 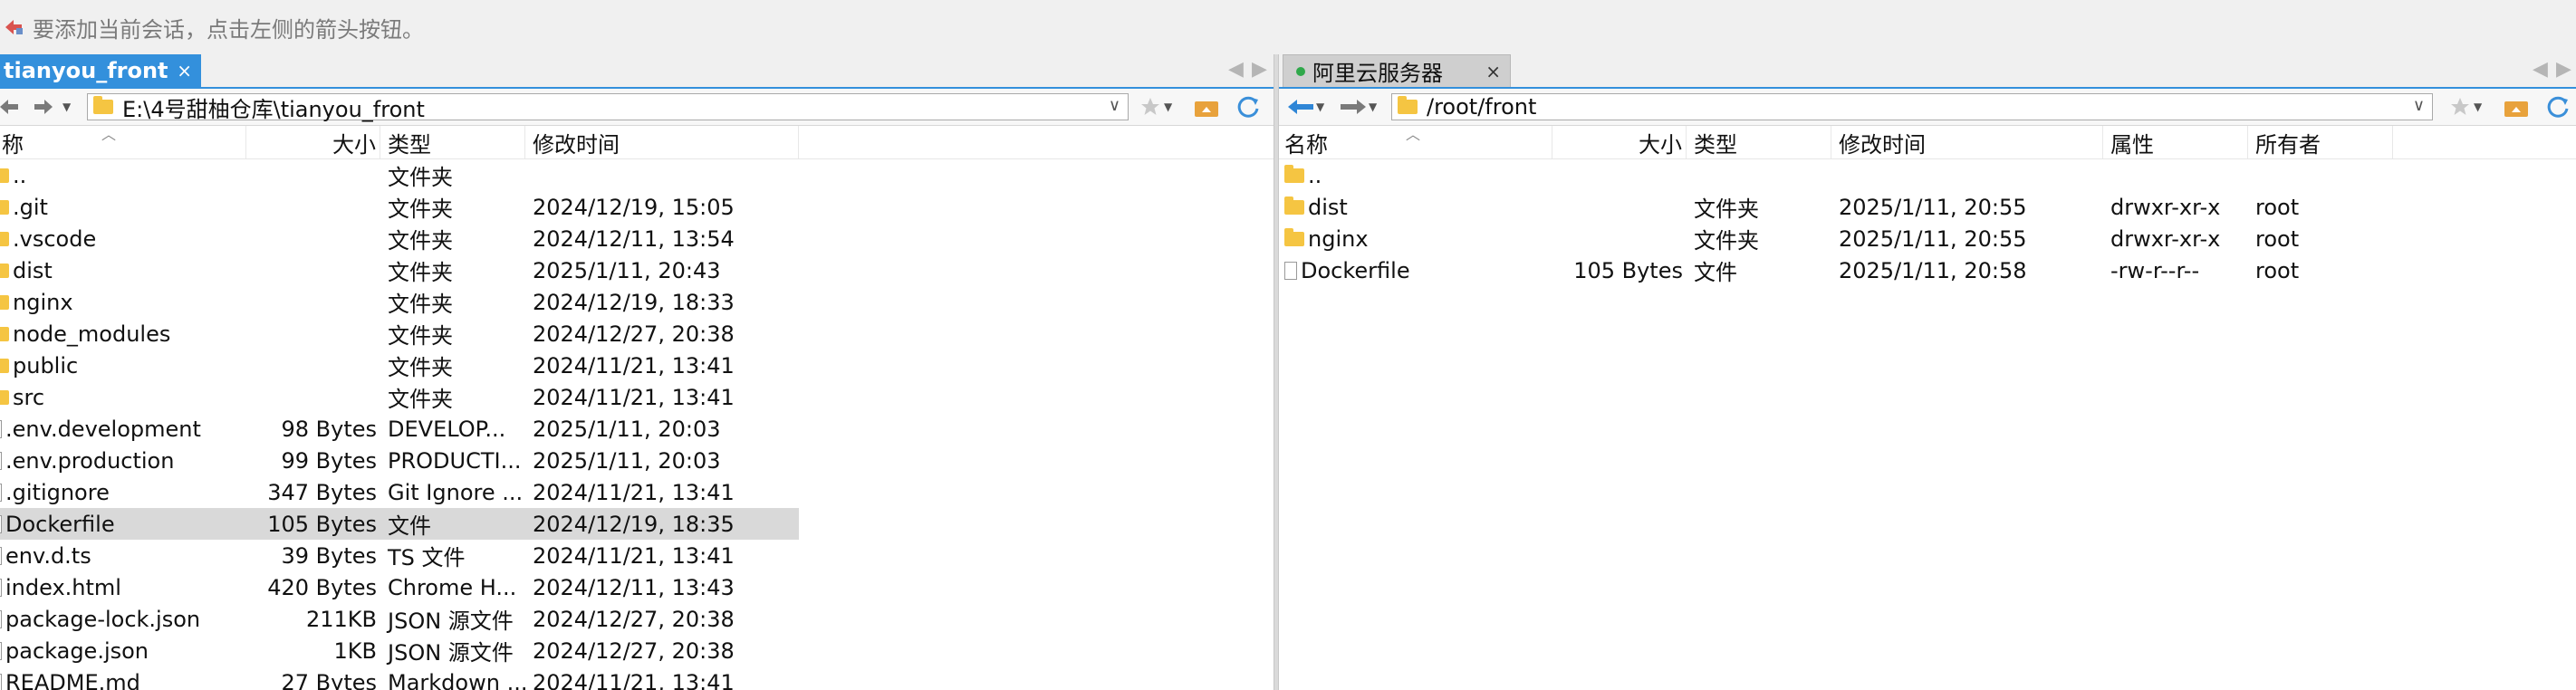 I want to click on folder-row: .., so click(x=1927, y=175).